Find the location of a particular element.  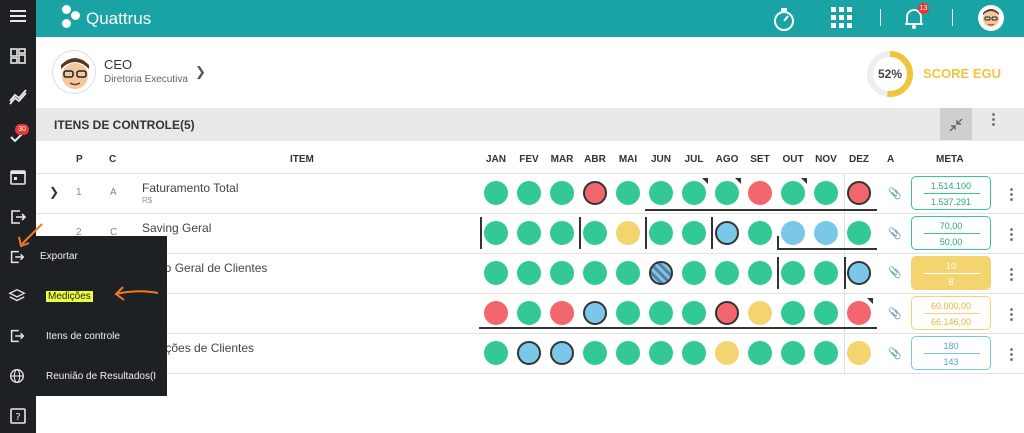

dashboard-icon is located at coordinates (18, 56).